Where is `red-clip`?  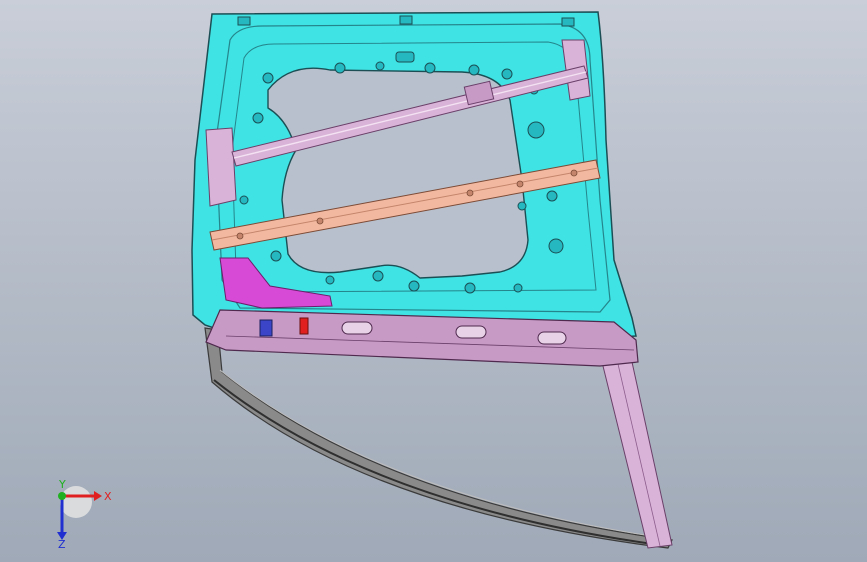 red-clip is located at coordinates (304, 326).